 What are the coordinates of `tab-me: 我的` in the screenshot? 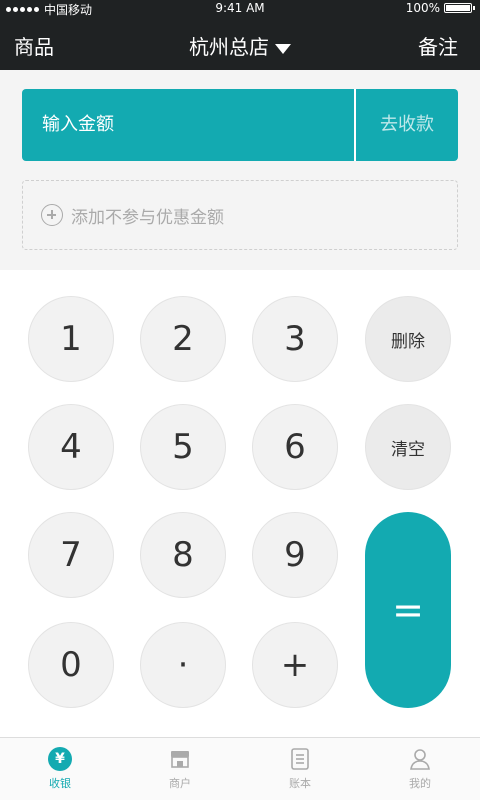 It's located at (420, 769).